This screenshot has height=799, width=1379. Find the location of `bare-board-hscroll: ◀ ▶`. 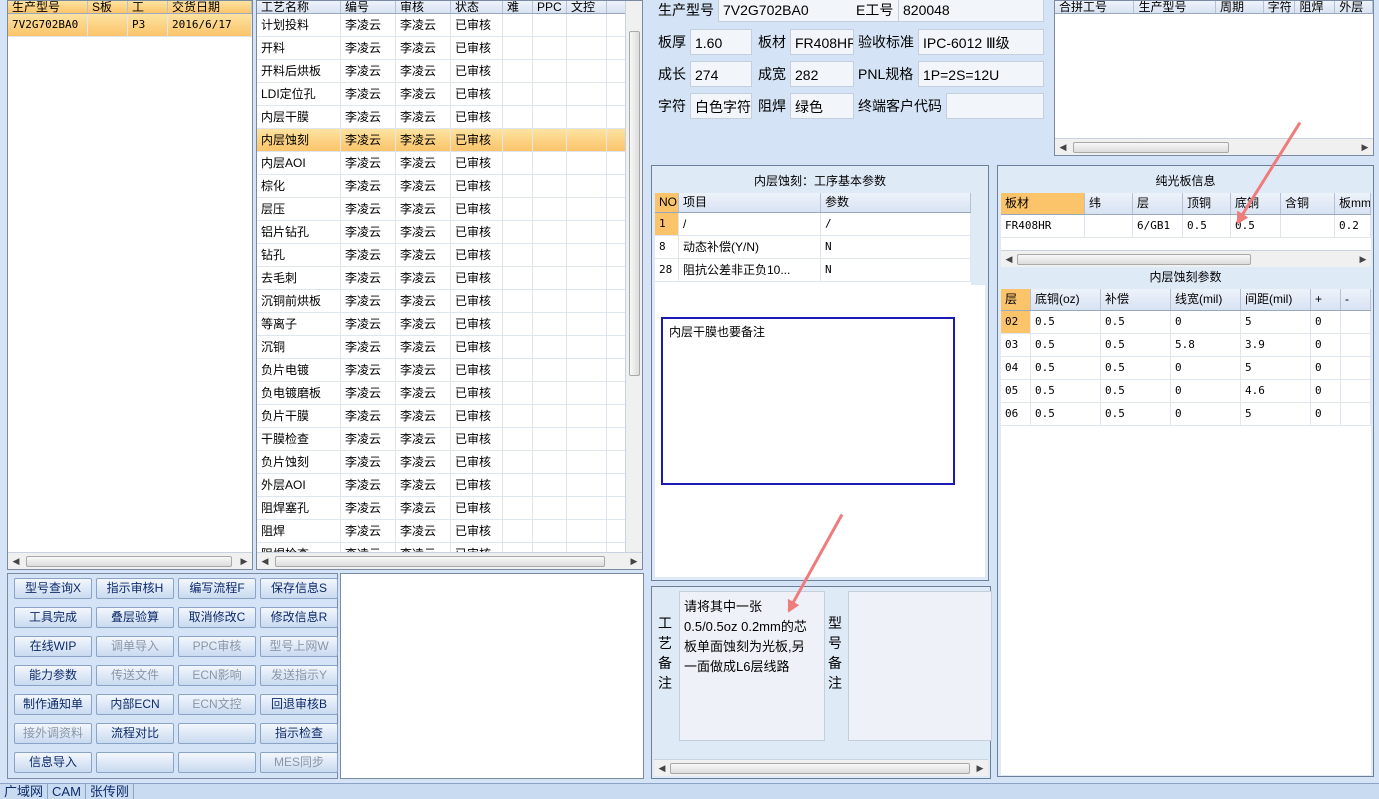

bare-board-hscroll: ◀ ▶ is located at coordinates (1186, 258).